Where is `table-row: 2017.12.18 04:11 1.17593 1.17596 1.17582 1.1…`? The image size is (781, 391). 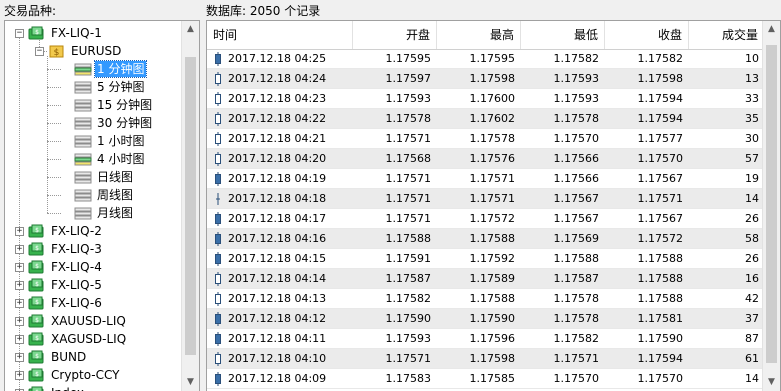
table-row: 2017.12.18 04:11 1.17593 1.17596 1.17582 1.1… is located at coordinates (486, 339).